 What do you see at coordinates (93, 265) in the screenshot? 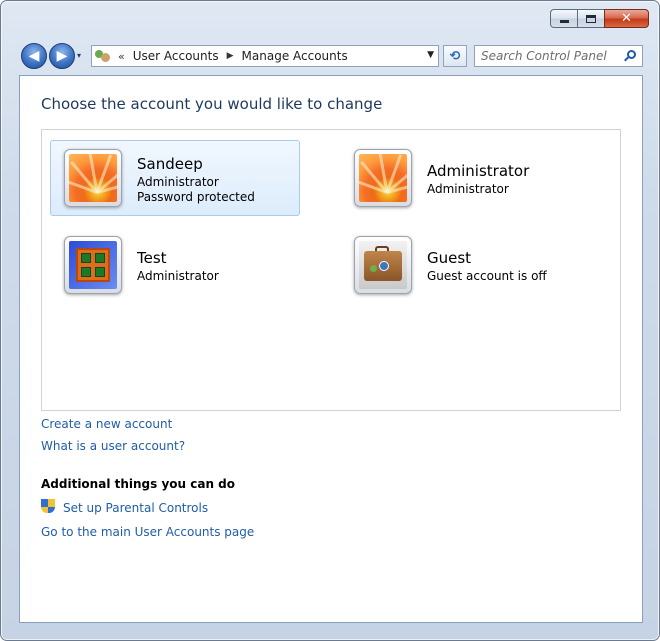
I see `account-picture-chess-icon` at bounding box center [93, 265].